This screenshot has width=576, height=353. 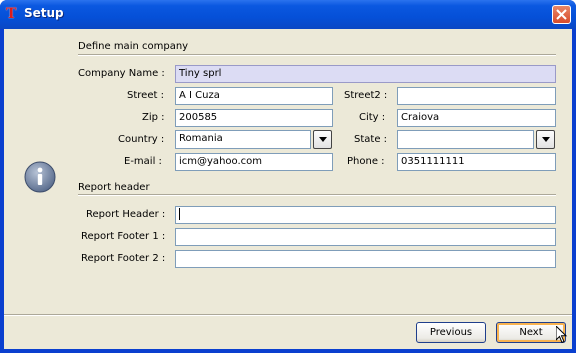 What do you see at coordinates (143, 161) in the screenshot?
I see `email-label: E-mail :` at bounding box center [143, 161].